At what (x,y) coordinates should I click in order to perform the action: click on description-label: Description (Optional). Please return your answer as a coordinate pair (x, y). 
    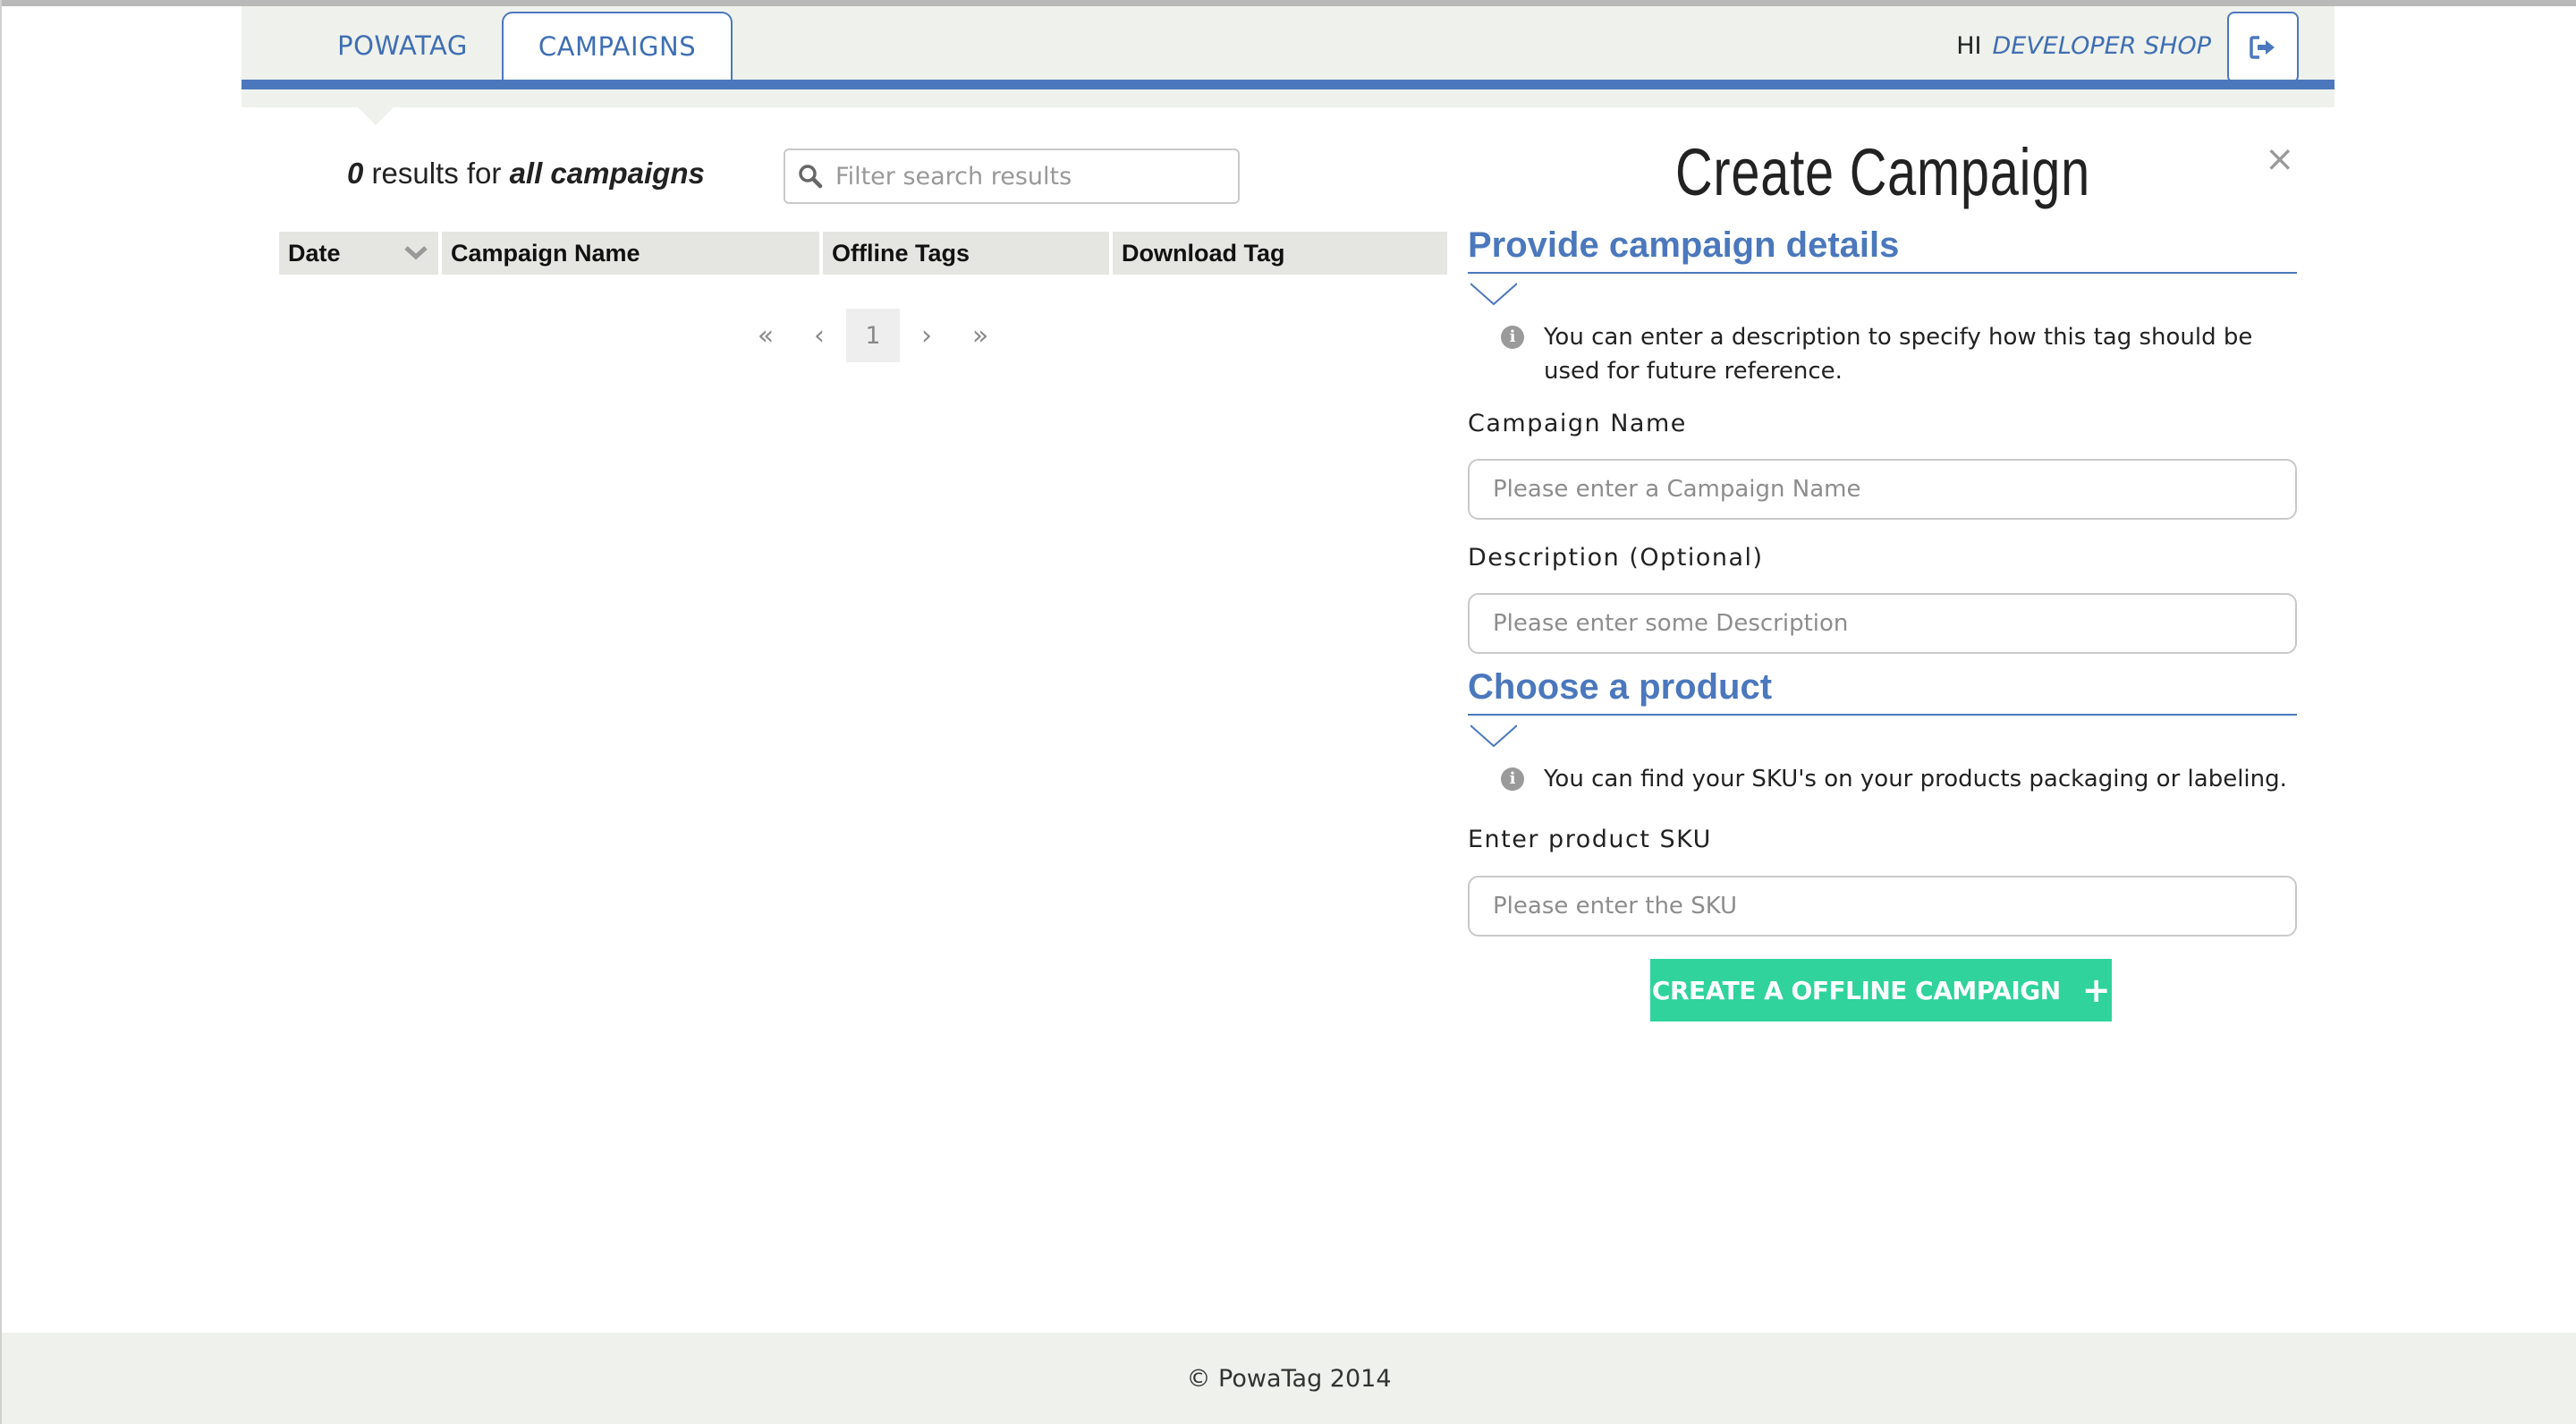
    Looking at the image, I should click on (1616, 558).